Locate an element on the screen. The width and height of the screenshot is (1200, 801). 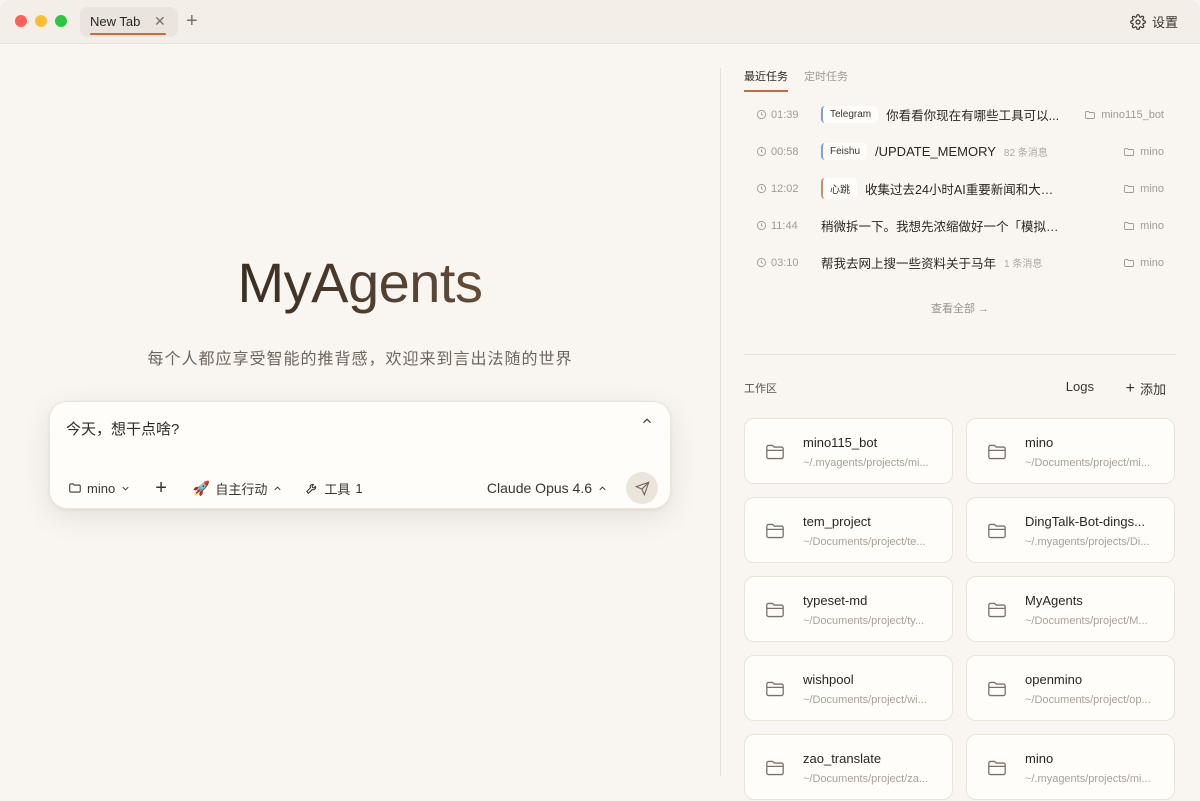
logs-button: Logs is located at coordinates (1080, 386).